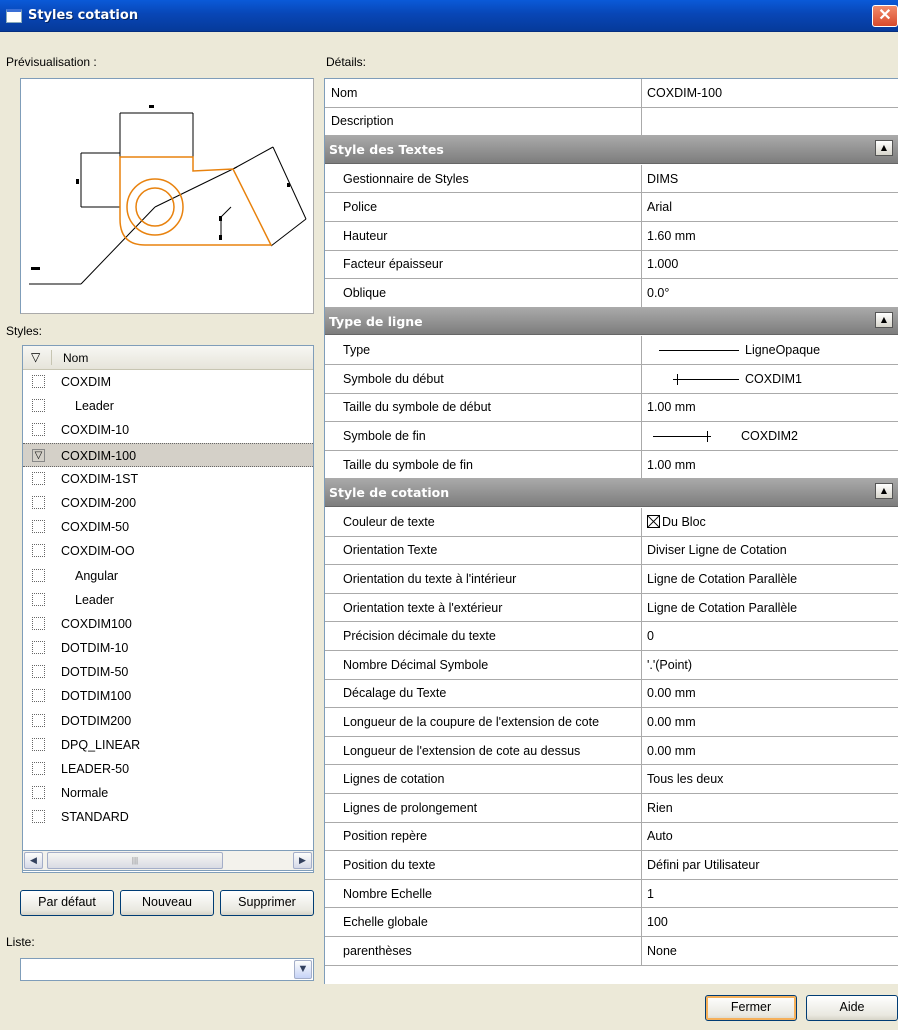 The image size is (898, 1030). Describe the element at coordinates (168, 454) in the screenshot. I see `list-item: ▽ COXDIM-100` at that location.